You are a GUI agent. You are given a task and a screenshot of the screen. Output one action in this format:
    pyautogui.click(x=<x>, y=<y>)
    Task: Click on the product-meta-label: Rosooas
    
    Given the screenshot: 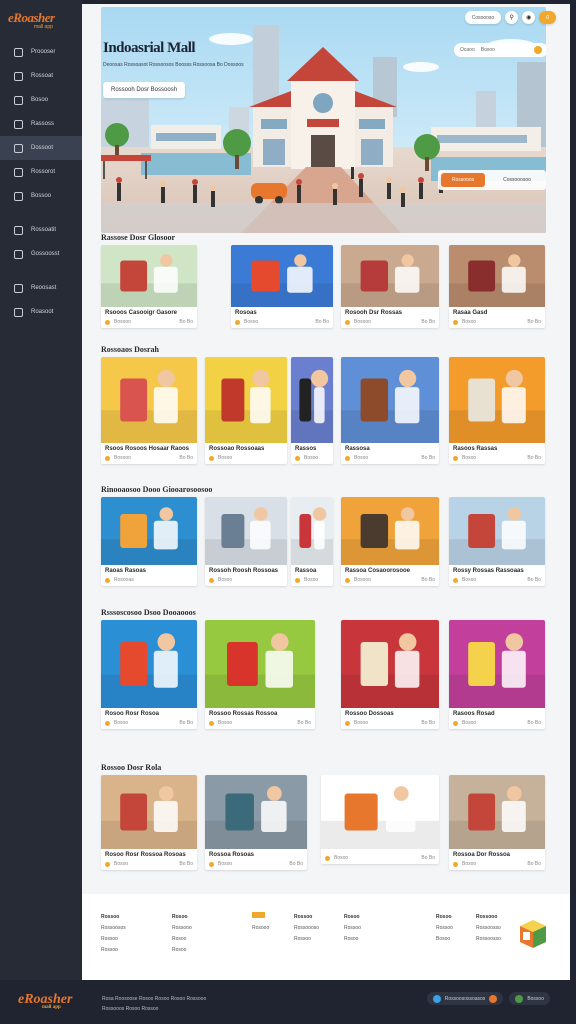 What is the action you would take?
    pyautogui.click(x=124, y=580)
    